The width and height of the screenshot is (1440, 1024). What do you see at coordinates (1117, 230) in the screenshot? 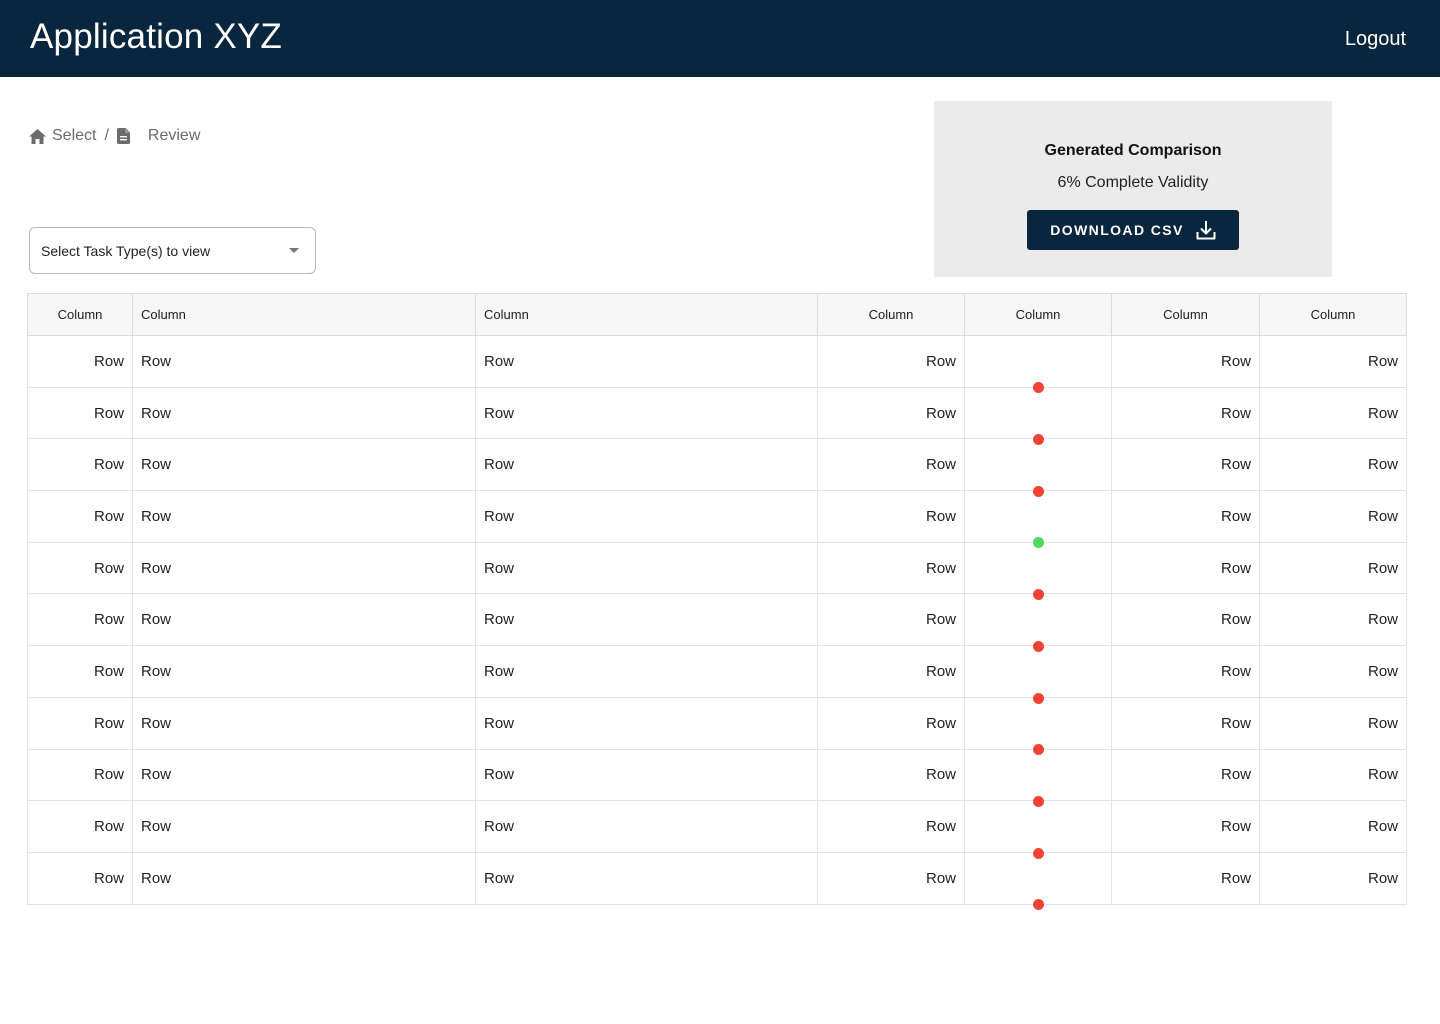
I see `download-csv-label: DOWNLOAD CSV` at bounding box center [1117, 230].